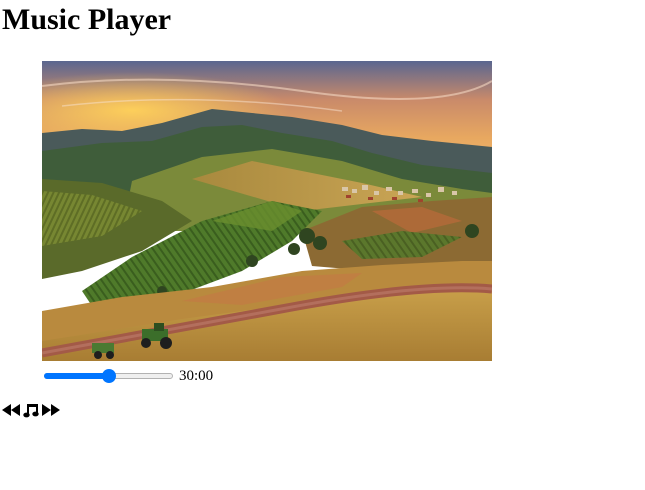 The width and height of the screenshot is (645, 490). Describe the element at coordinates (196, 376) in the screenshot. I see `time-display: 30:00` at that location.